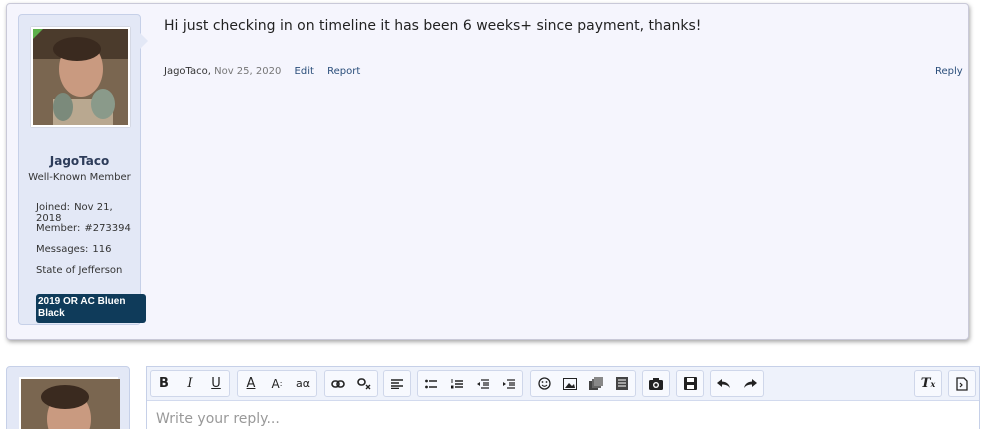 Image resolution: width=995 pixels, height=429 pixels. What do you see at coordinates (58, 228) in the screenshot?
I see `member-label: Member:` at bounding box center [58, 228].